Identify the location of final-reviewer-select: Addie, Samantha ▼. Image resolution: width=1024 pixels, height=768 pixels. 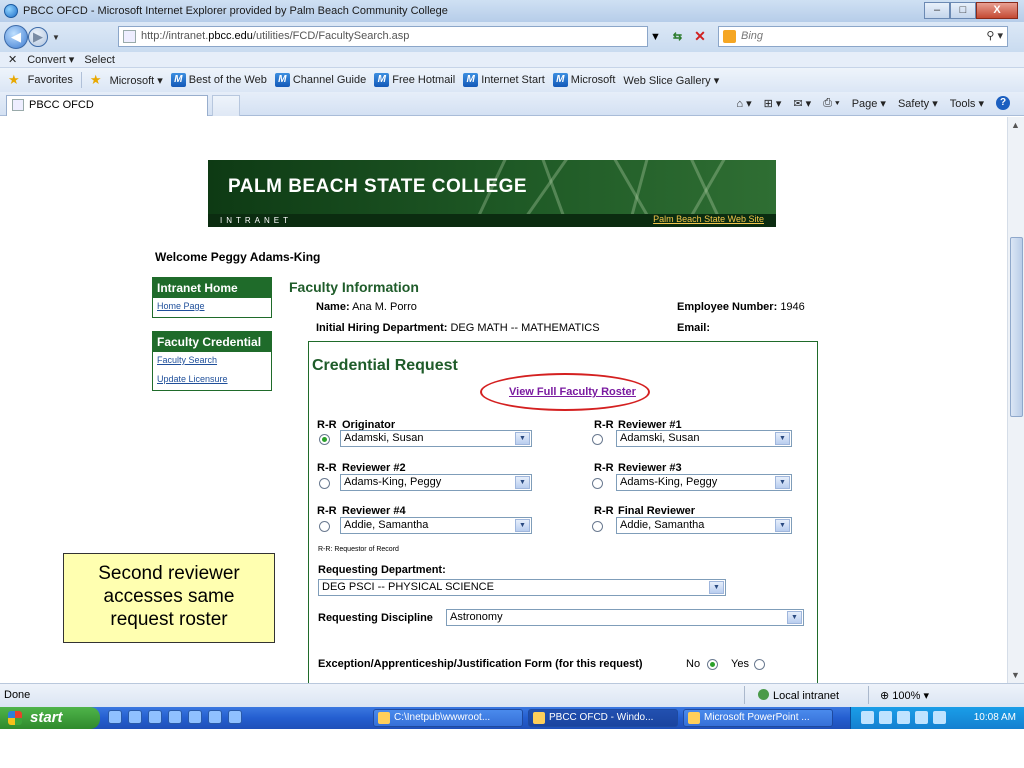
(704, 525).